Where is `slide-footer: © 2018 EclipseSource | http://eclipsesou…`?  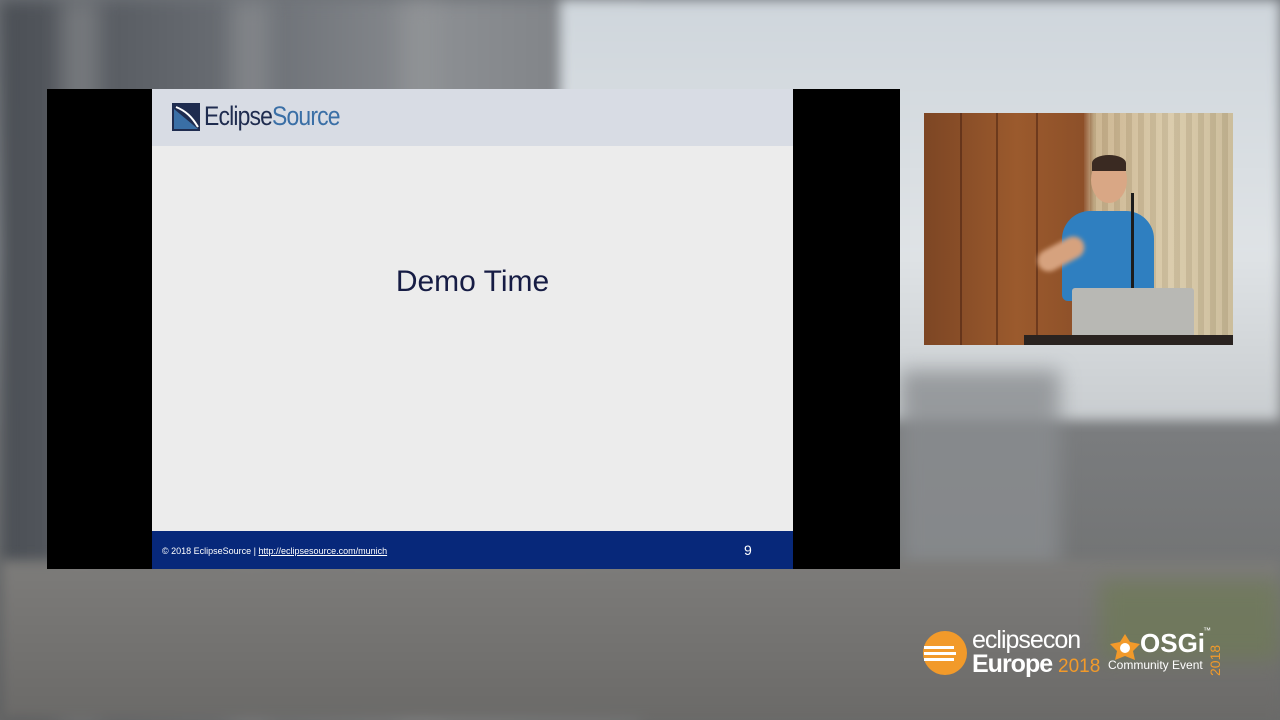
slide-footer: © 2018 EclipseSource | http://eclipsesou… is located at coordinates (472, 550).